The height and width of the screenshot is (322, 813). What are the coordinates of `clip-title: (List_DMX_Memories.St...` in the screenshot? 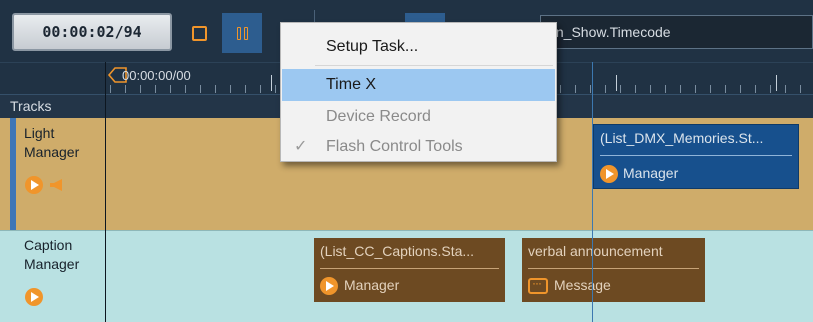 It's located at (682, 138).